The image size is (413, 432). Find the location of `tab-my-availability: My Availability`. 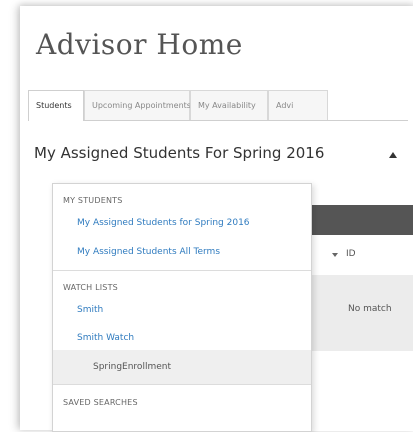

tab-my-availability: My Availability is located at coordinates (229, 105).